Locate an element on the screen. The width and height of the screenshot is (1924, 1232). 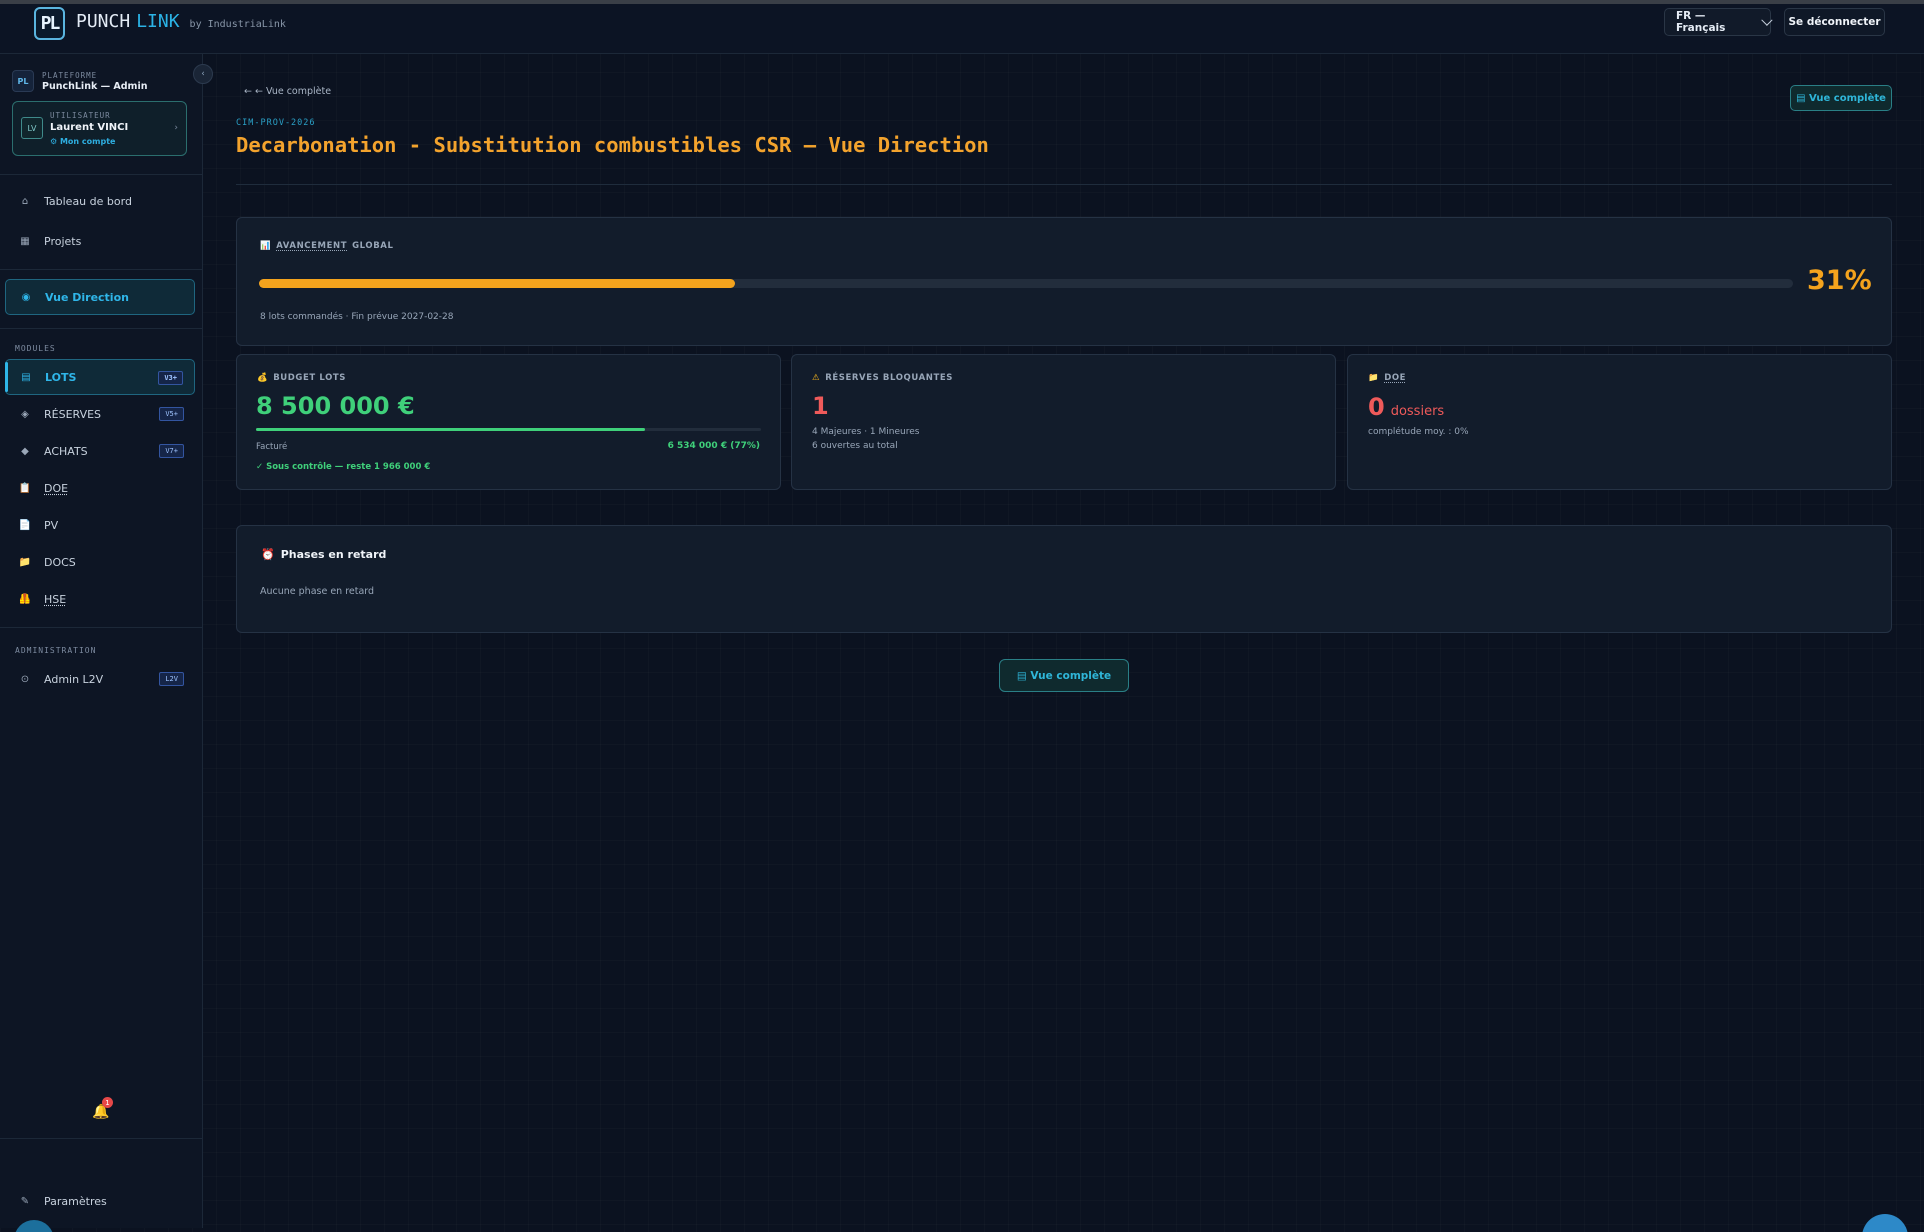
sidebar-item-admin-l2v: ⊙ Admin L2V L2V is located at coordinates (100, 679).